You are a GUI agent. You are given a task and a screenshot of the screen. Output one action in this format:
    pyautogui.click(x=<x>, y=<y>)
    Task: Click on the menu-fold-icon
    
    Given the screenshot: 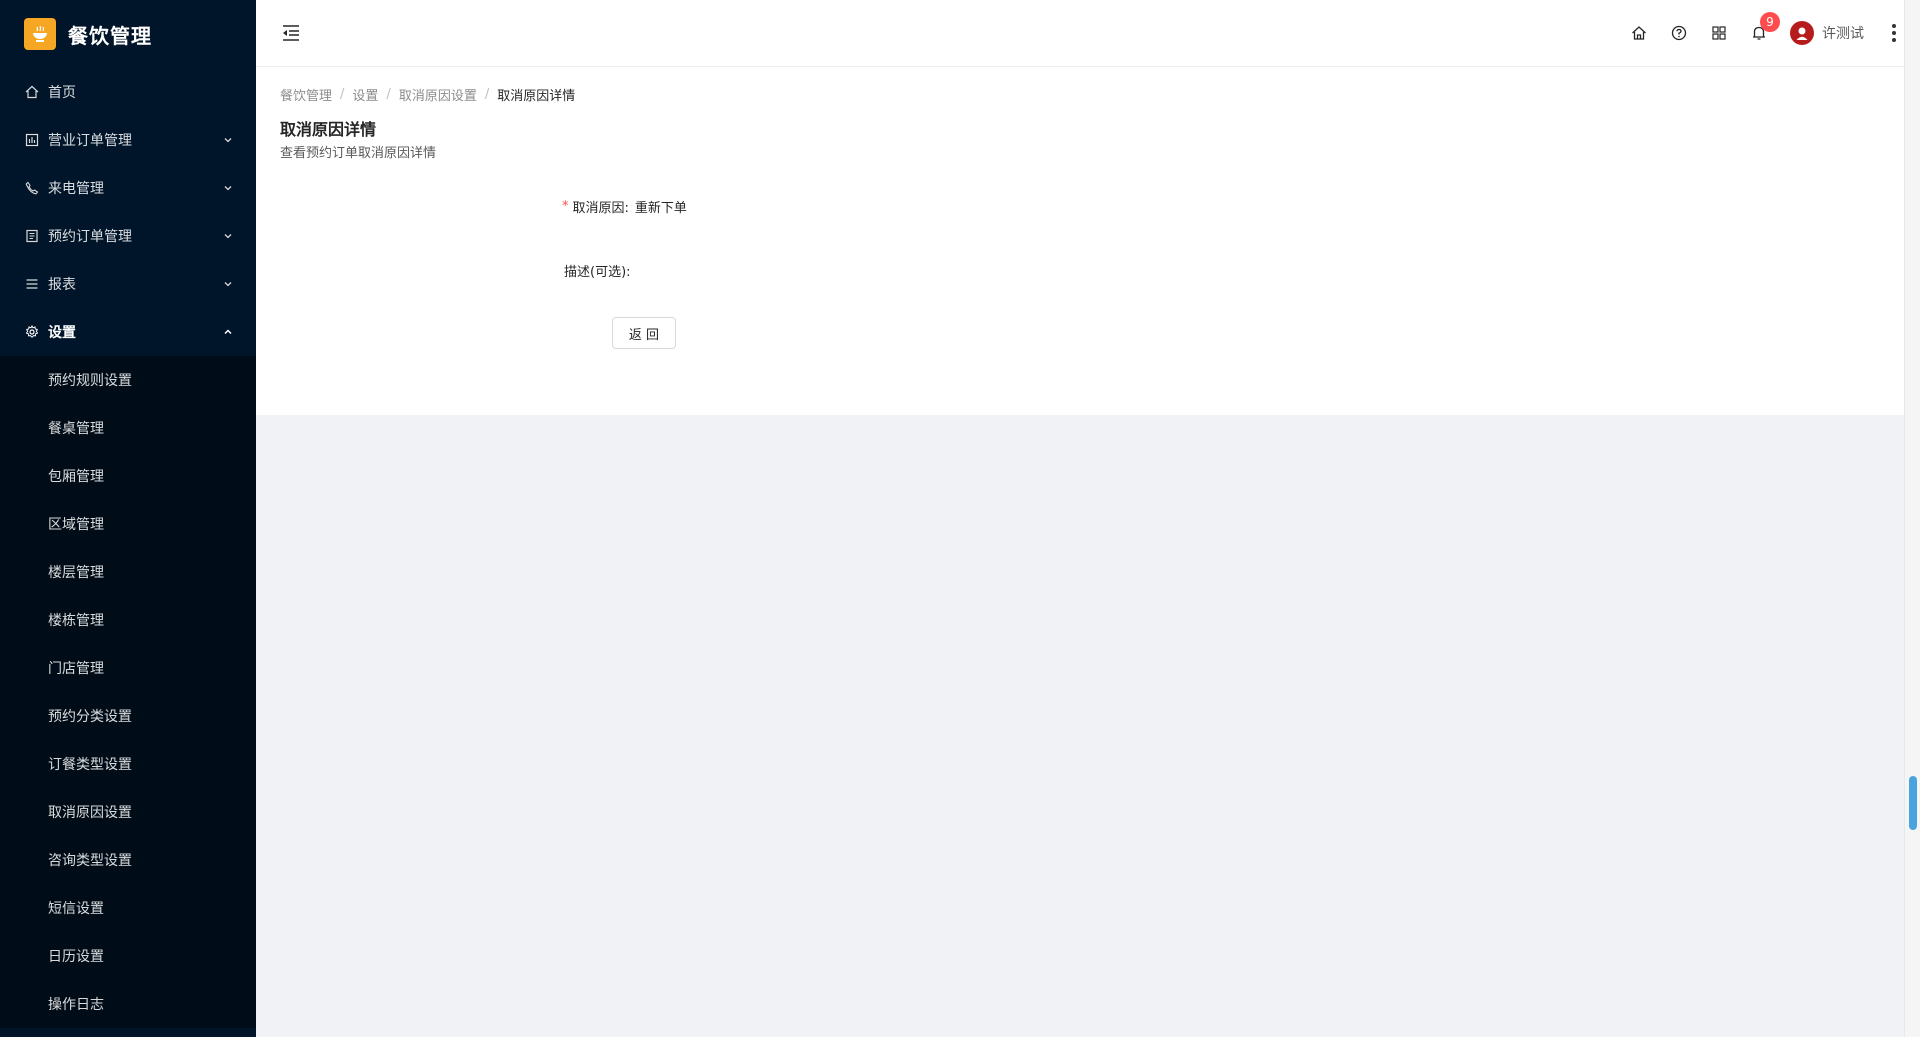 What is the action you would take?
    pyautogui.click(x=291, y=33)
    